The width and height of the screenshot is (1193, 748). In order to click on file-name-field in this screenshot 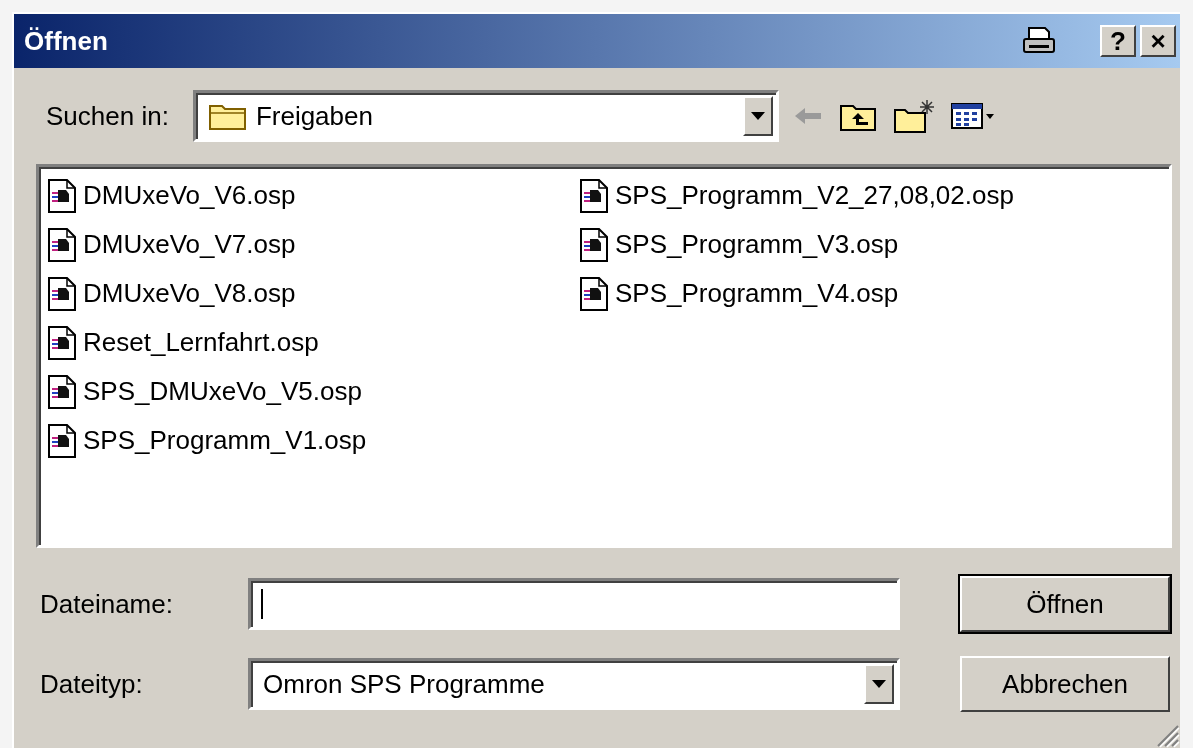, I will do `click(574, 604)`.